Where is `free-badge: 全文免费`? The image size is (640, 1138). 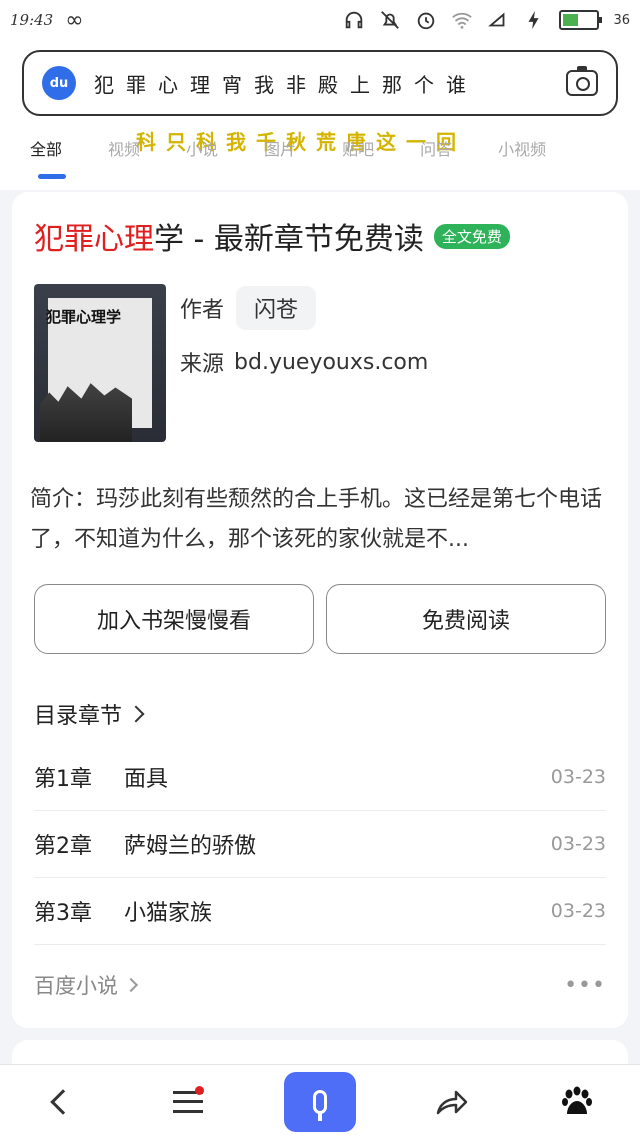
free-badge: 全文免费 is located at coordinates (471, 236).